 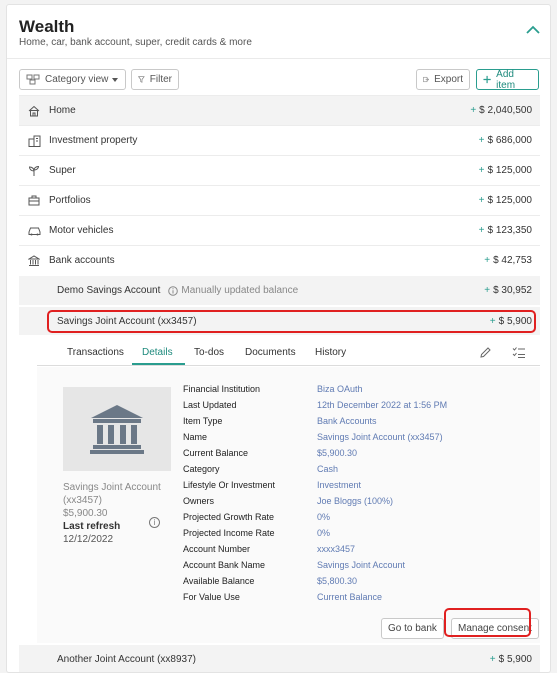 I want to click on category-amount: + $ 42,753, so click(x=508, y=260).